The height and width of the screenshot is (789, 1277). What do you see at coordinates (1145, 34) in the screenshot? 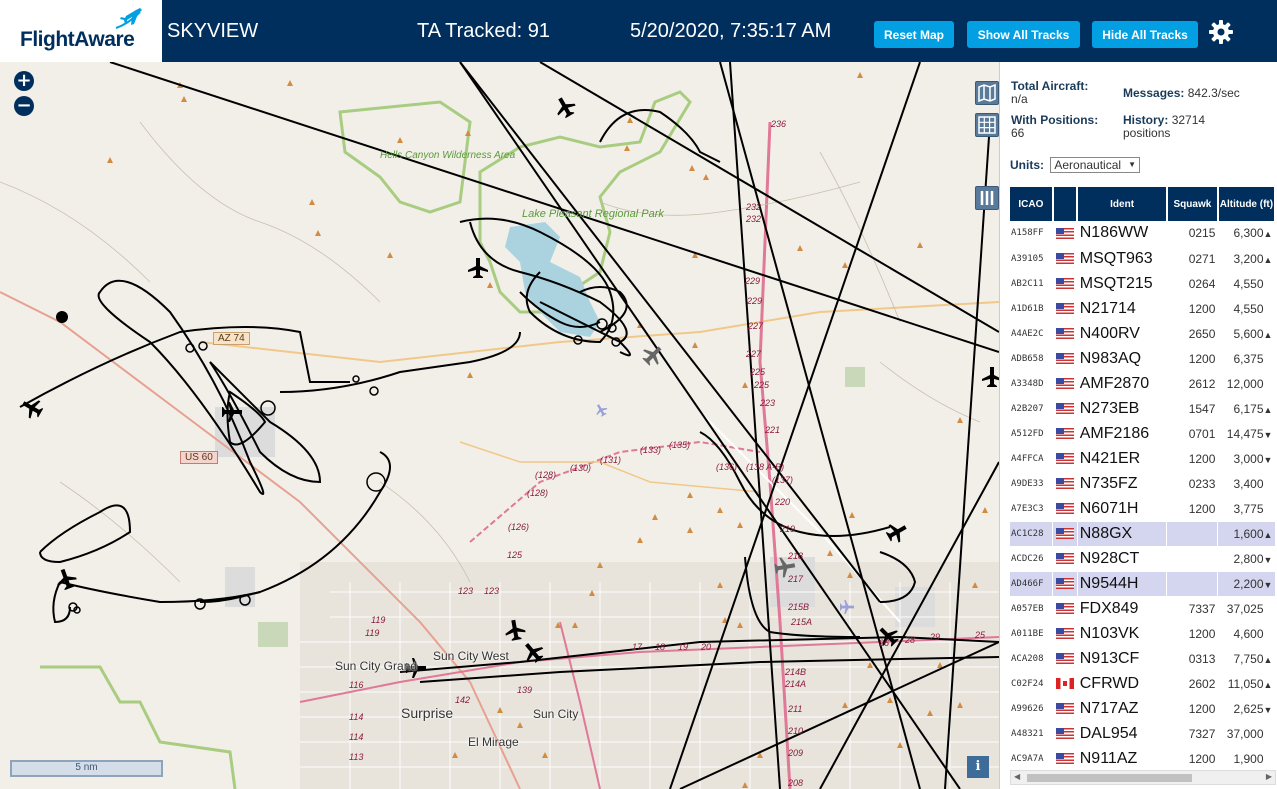
I see `hide-all-tracks-button: Hide All Tracks` at bounding box center [1145, 34].